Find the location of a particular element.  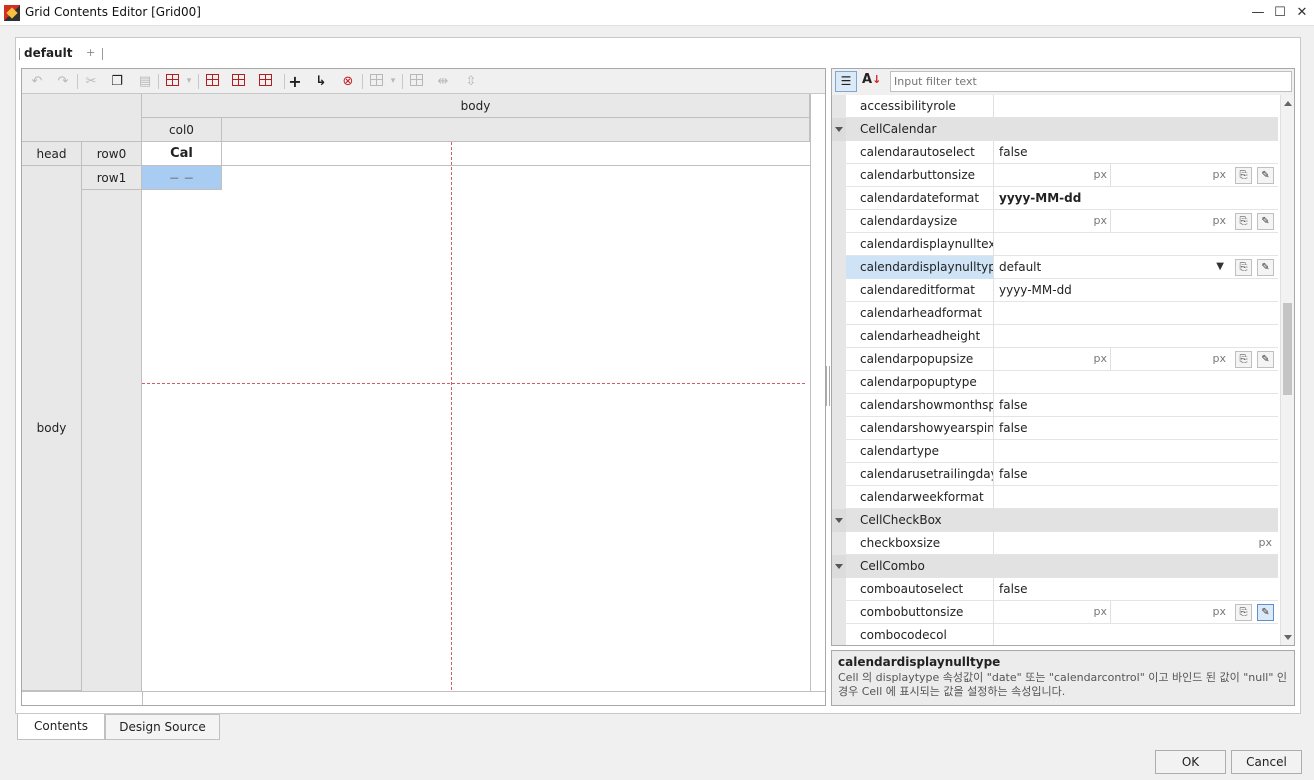

property-row: calendartype is located at coordinates (1055, 451).